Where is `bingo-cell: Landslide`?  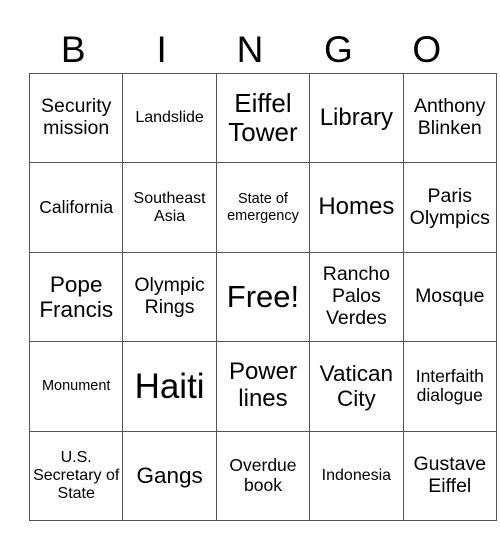
bingo-cell: Landslide is located at coordinates (169, 118).